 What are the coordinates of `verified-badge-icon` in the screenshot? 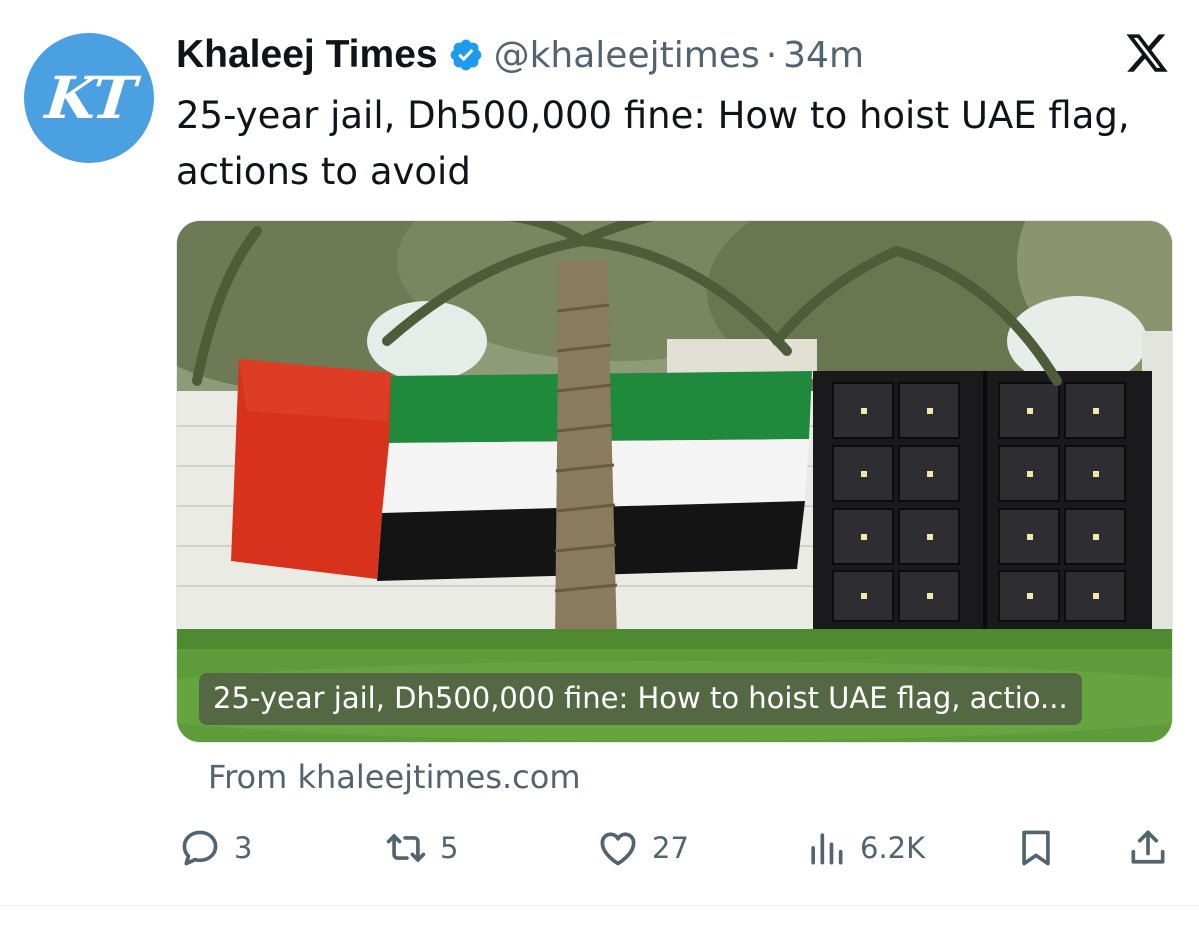 It's located at (465, 55).